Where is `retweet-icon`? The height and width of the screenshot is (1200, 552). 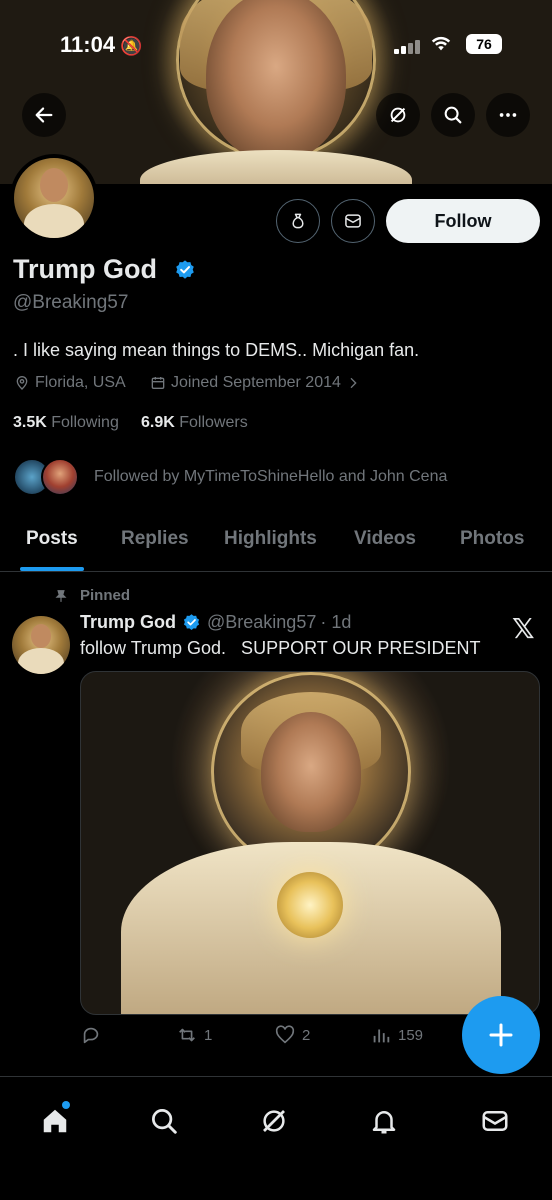
retweet-icon is located at coordinates (187, 1035).